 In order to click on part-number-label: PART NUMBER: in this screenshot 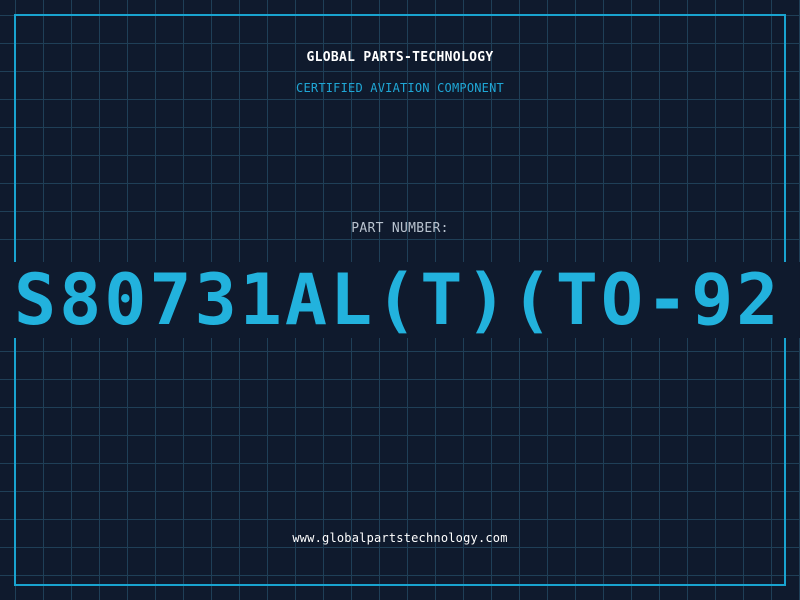, I will do `click(400, 228)`.